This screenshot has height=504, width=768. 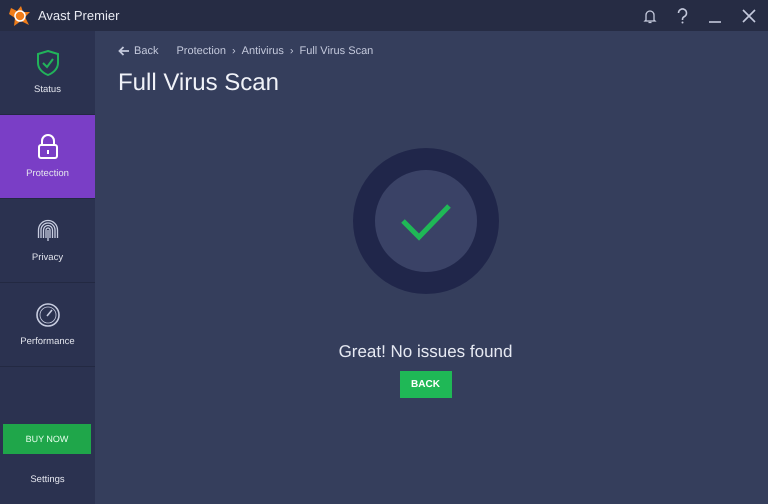 What do you see at coordinates (425, 352) in the screenshot?
I see `result-message: Great! No issues found` at bounding box center [425, 352].